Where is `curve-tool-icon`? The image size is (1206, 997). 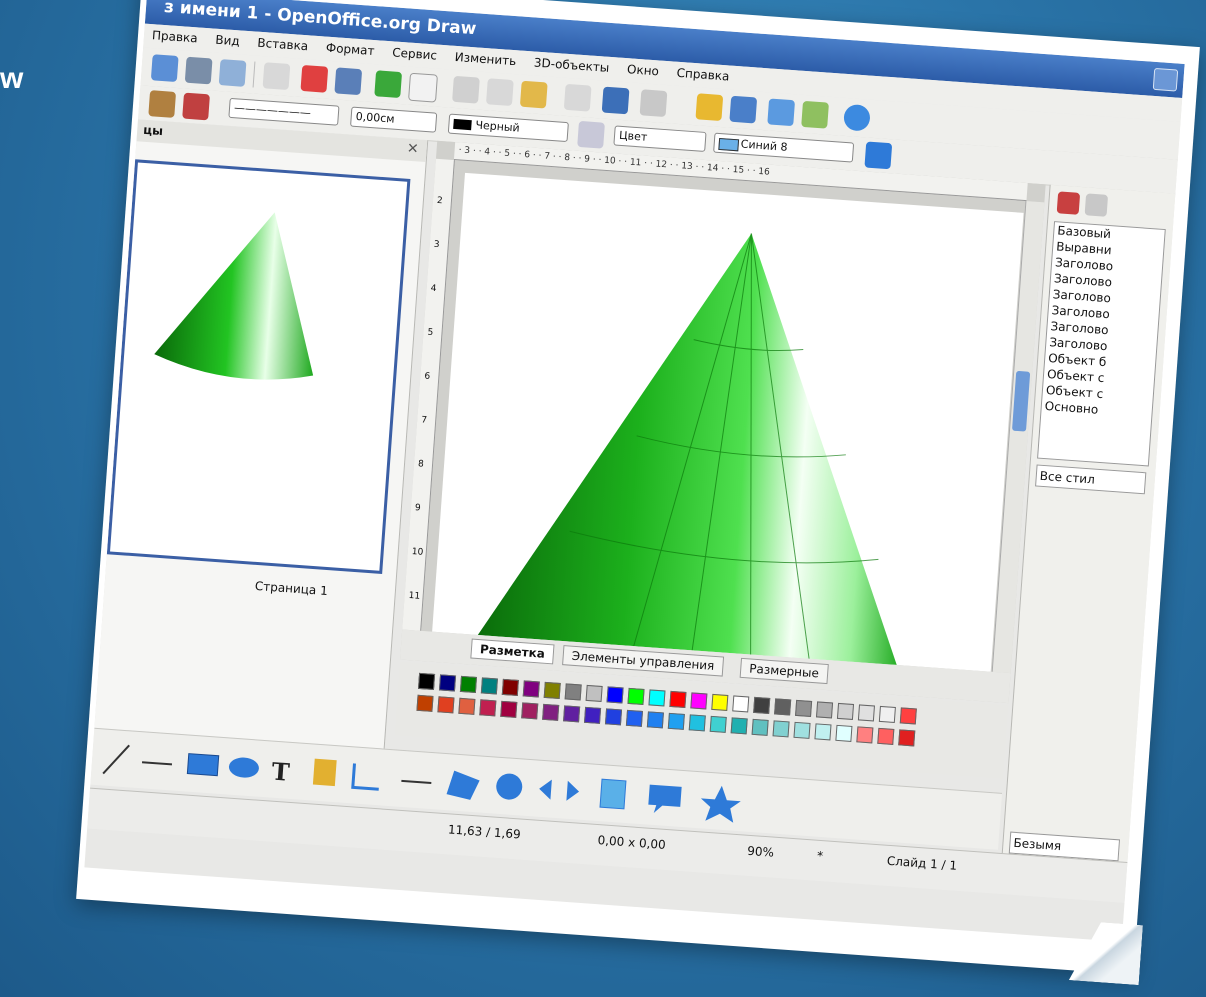 curve-tool-icon is located at coordinates (324, 772).